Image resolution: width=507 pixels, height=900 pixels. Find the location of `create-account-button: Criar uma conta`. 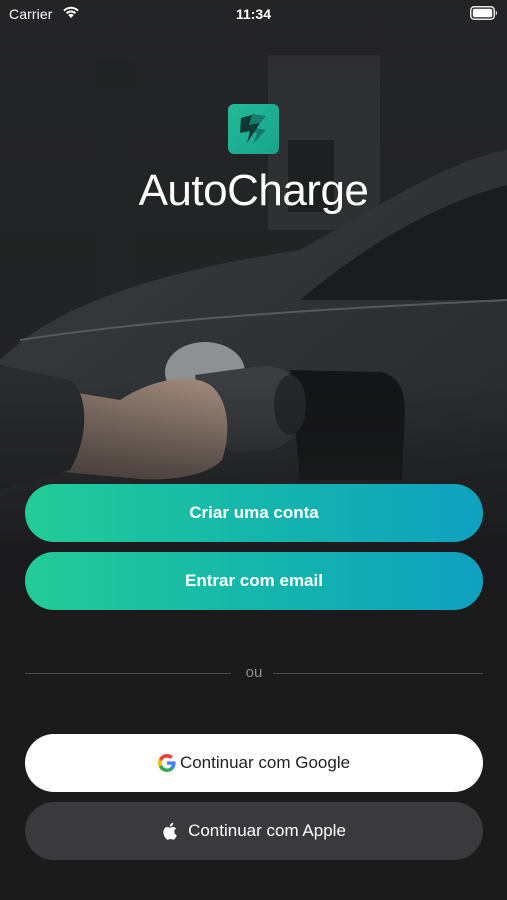

create-account-button: Criar uma conta is located at coordinates (254, 513).